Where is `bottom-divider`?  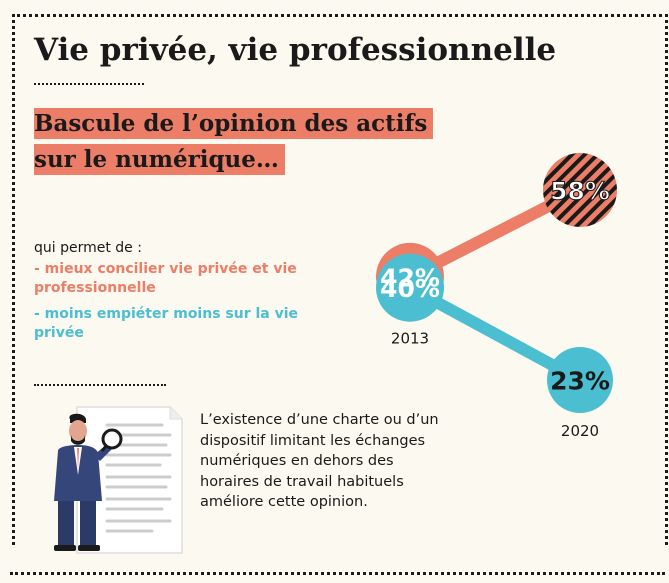 bottom-divider is located at coordinates (337, 573).